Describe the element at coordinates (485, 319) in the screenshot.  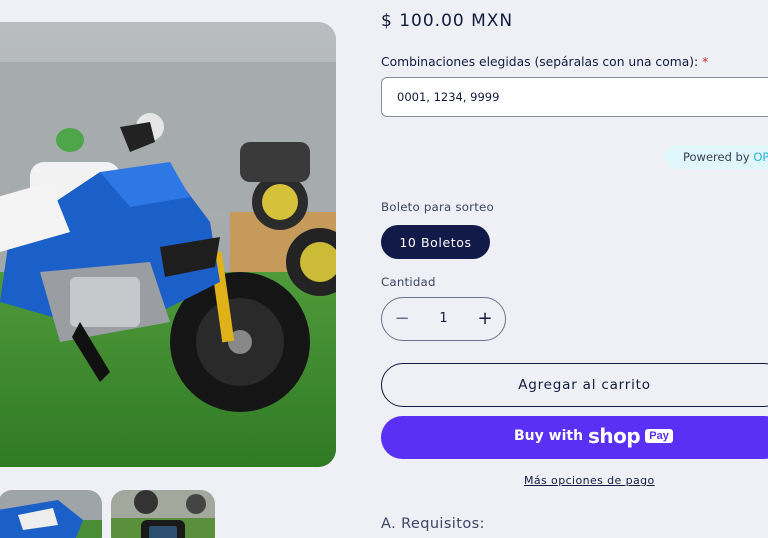
I see `quantity-increase-button: +` at that location.